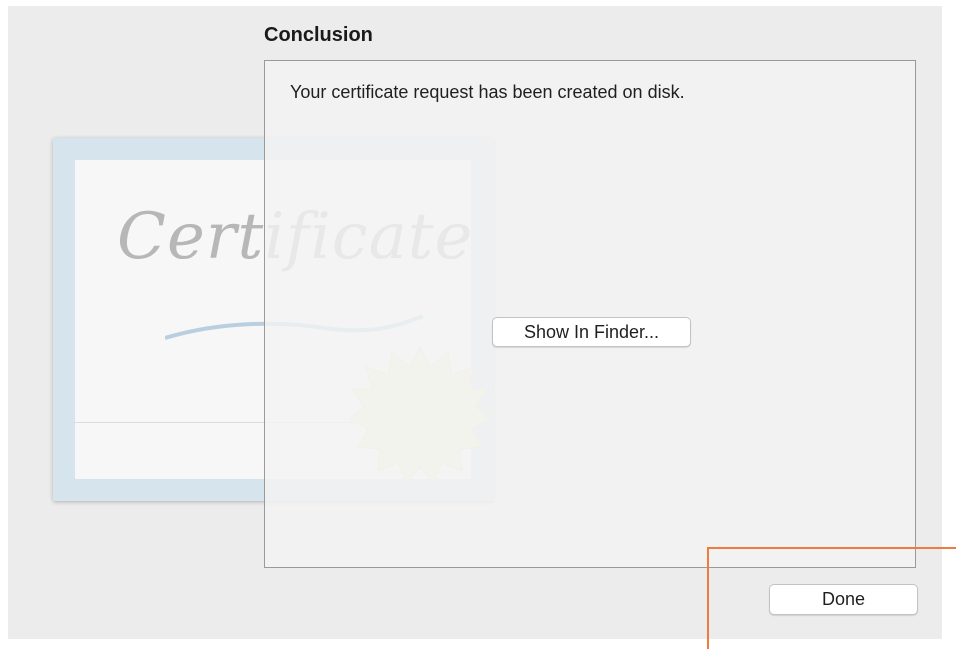  What do you see at coordinates (831, 548) in the screenshot?
I see `annotation-line-horizontal` at bounding box center [831, 548].